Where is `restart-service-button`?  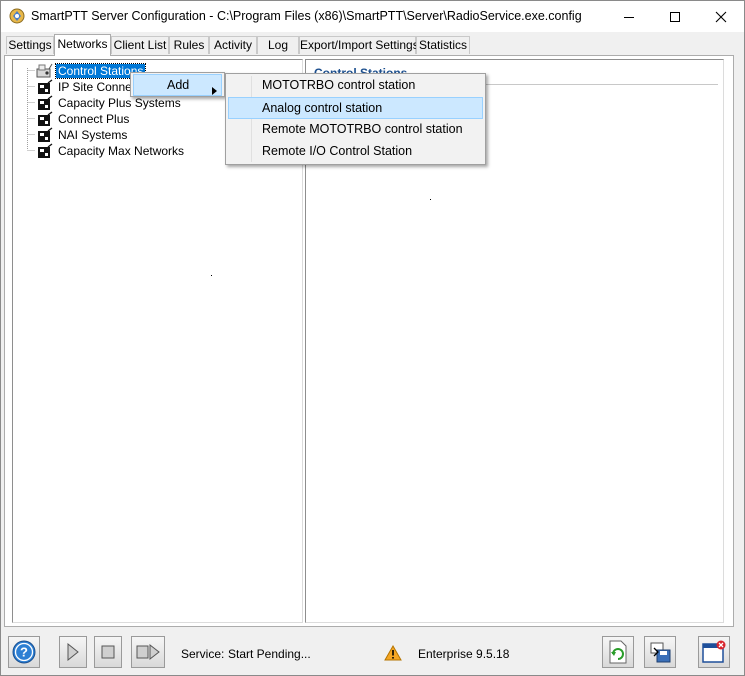
restart-service-button is located at coordinates (148, 652).